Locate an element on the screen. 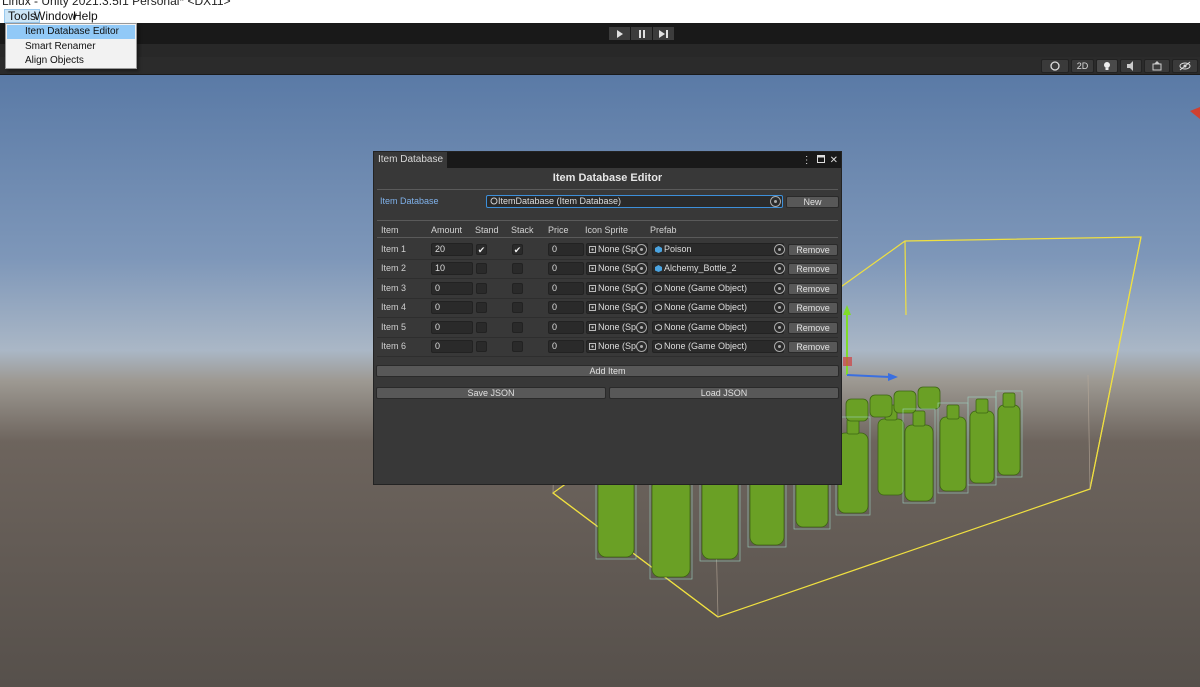 The width and height of the screenshot is (1200, 687). prefab-field: Alchemy_Bottle_2 is located at coordinates (718, 269).